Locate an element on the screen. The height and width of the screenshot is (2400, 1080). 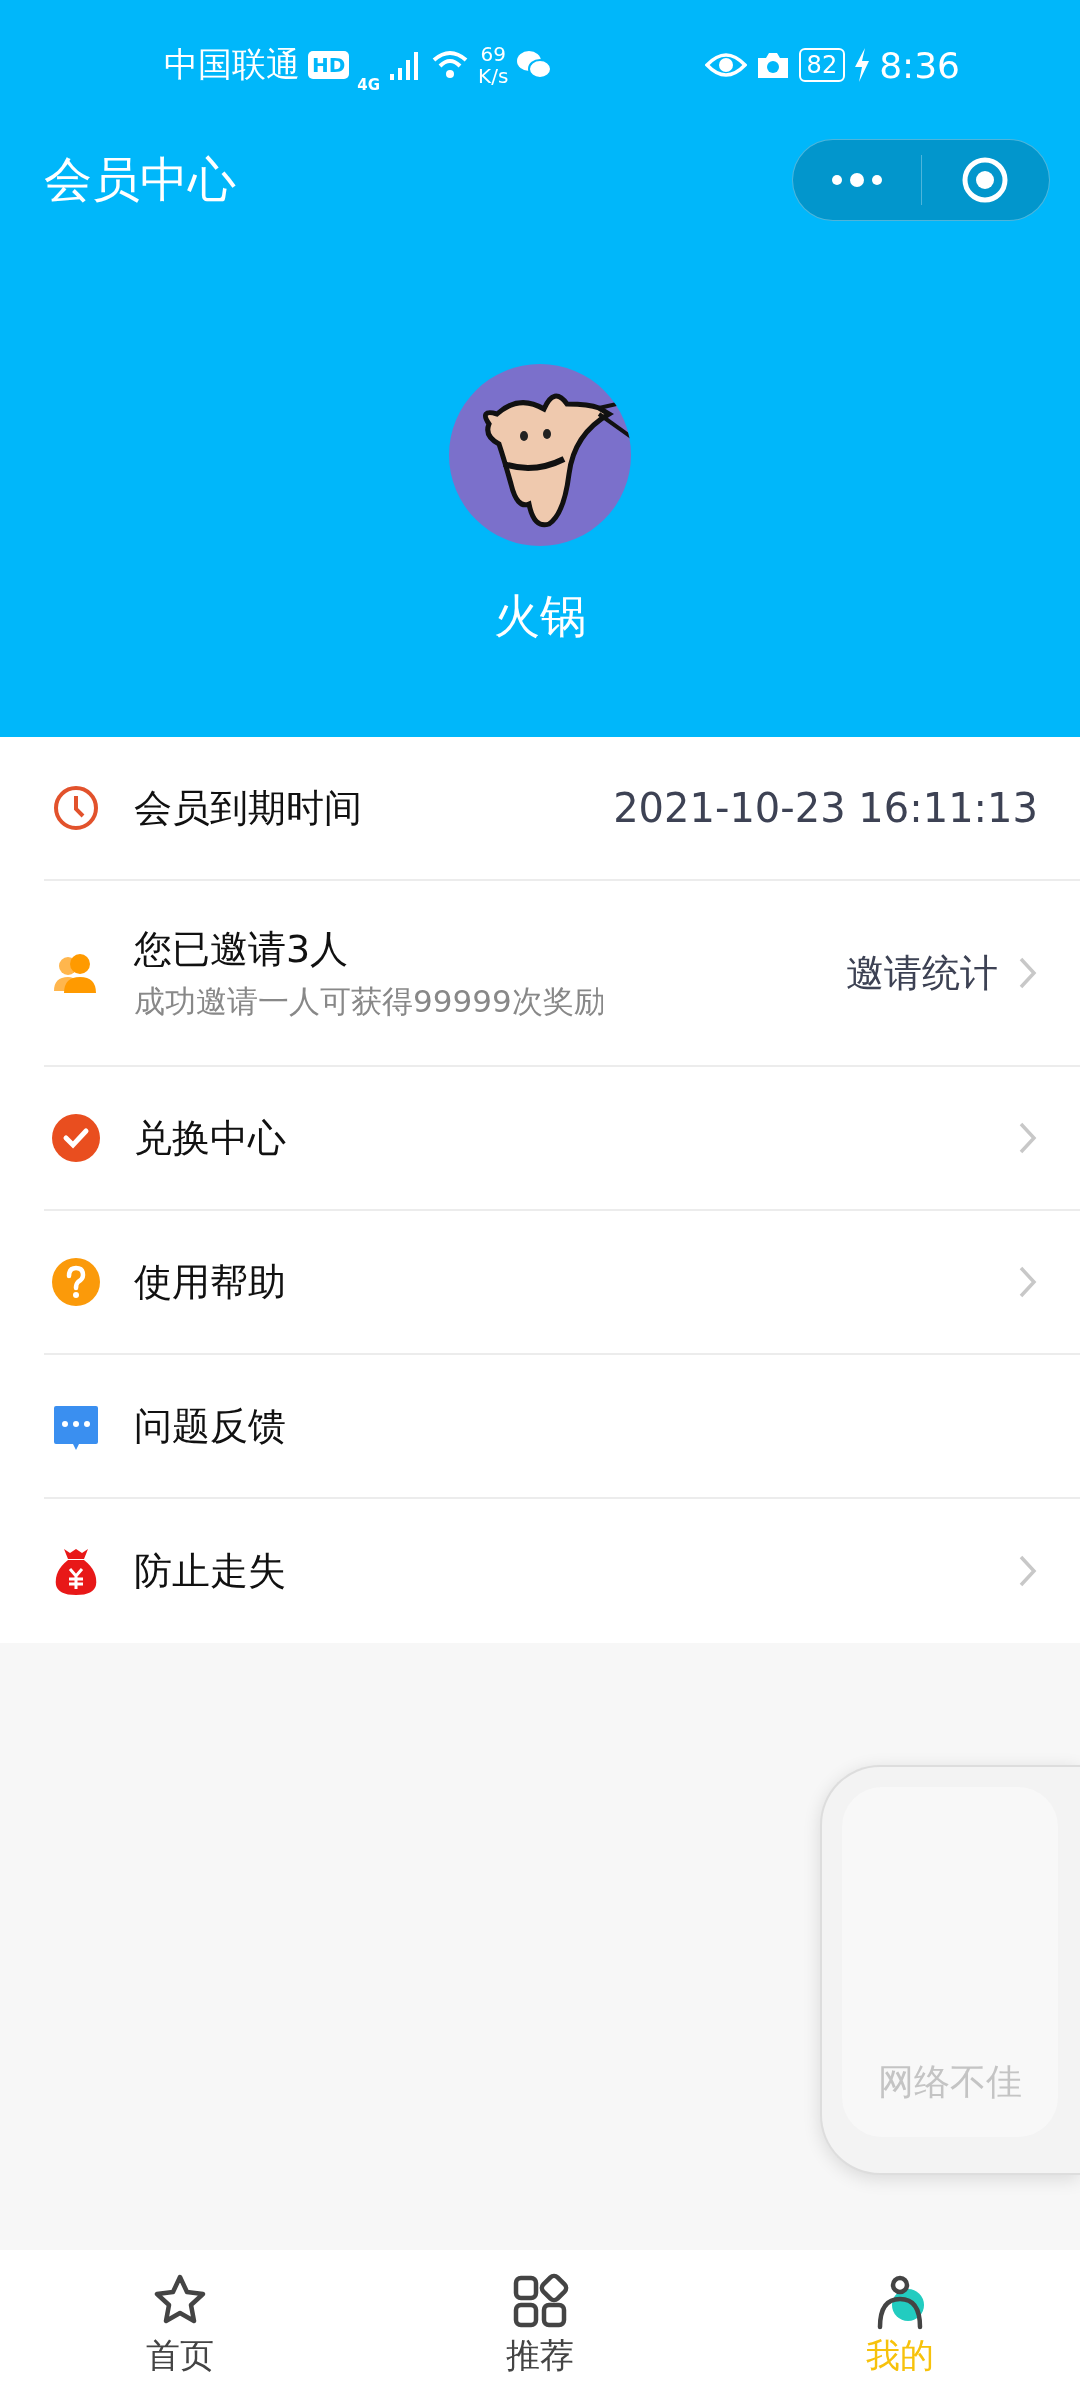
clock-time: 8:36 is located at coordinates (919, 65).